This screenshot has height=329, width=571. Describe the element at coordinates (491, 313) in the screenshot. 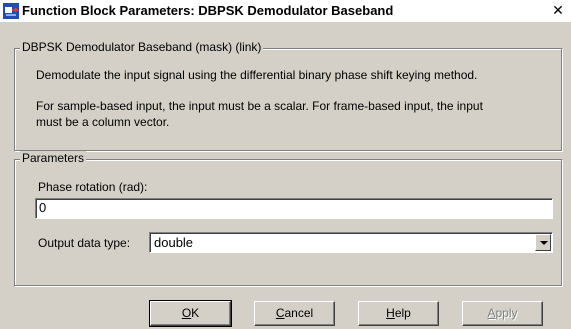

I see `apply-mnemonic: A` at that location.